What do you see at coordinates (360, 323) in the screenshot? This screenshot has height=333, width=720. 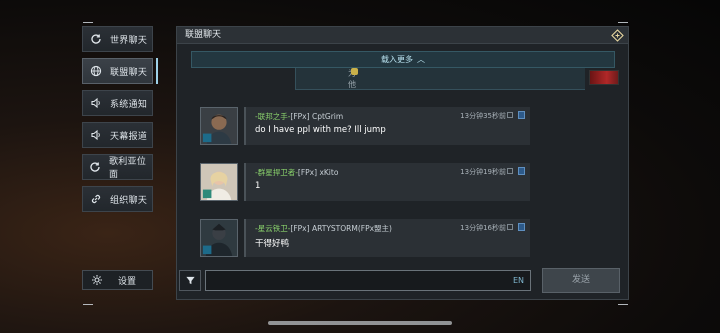 I see `home-indicator` at bounding box center [360, 323].